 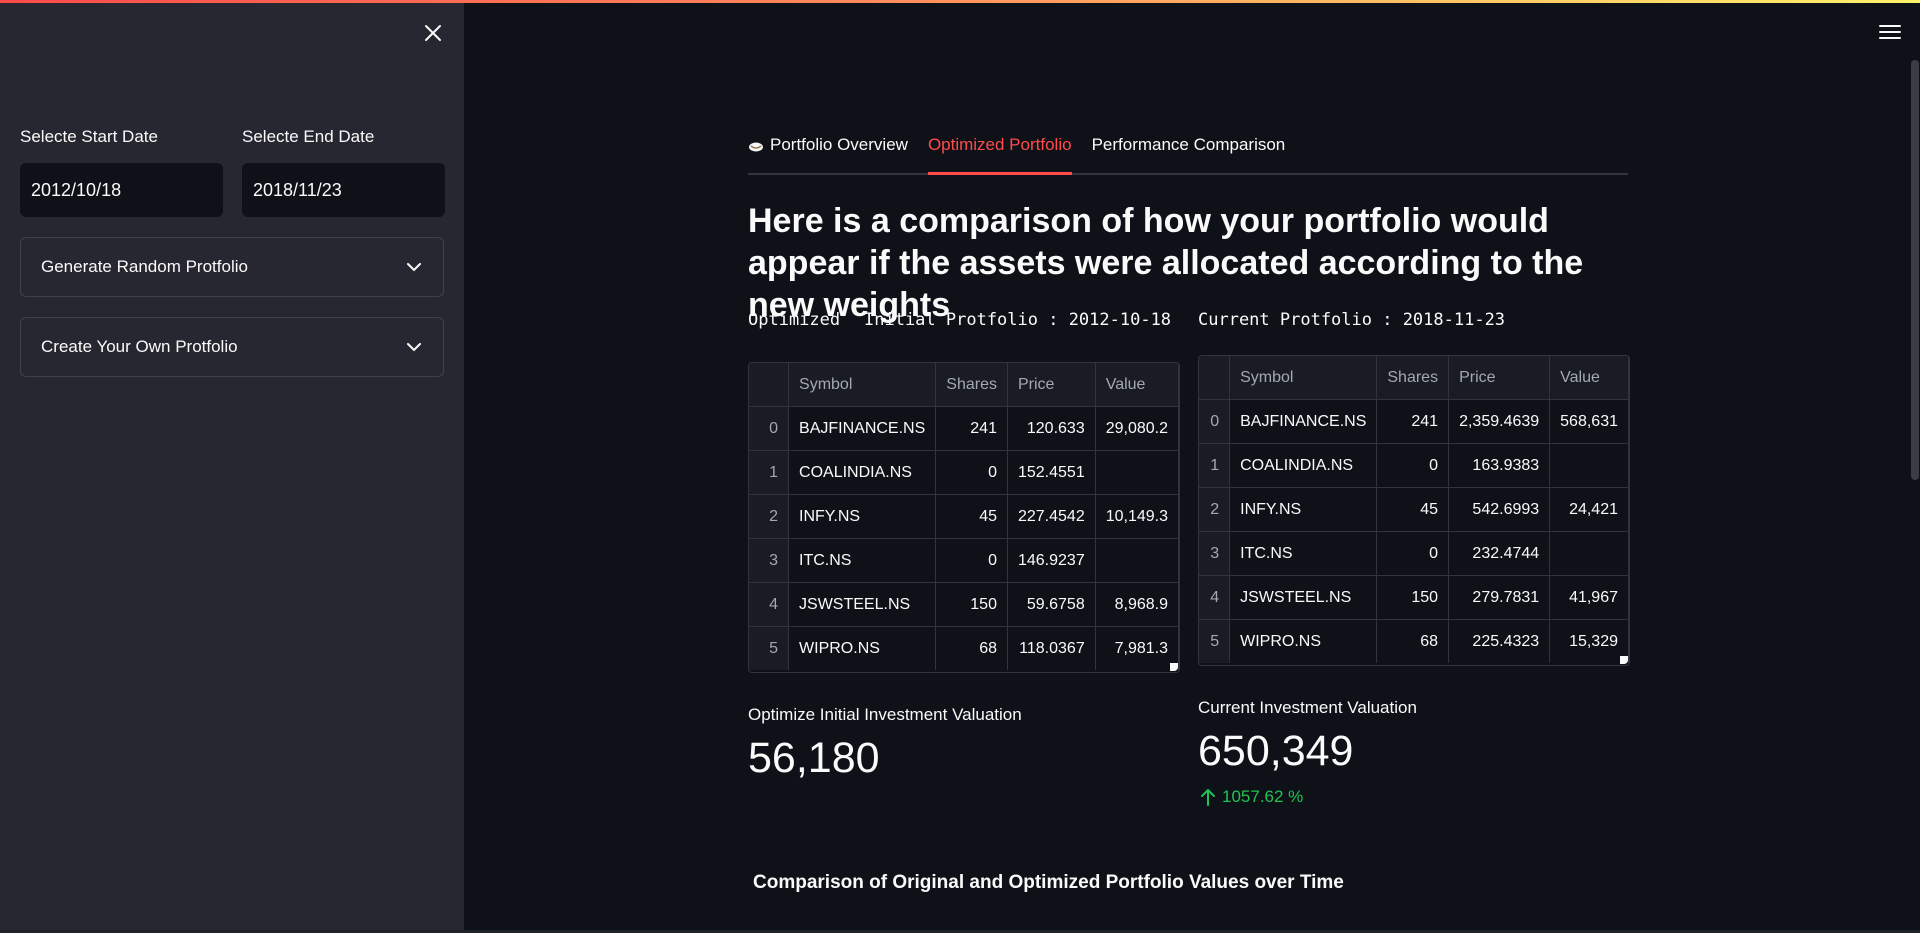 I want to click on table-row: 4 JSWSTEEL.NS 150 279.7831 41,967, so click(x=1414, y=597).